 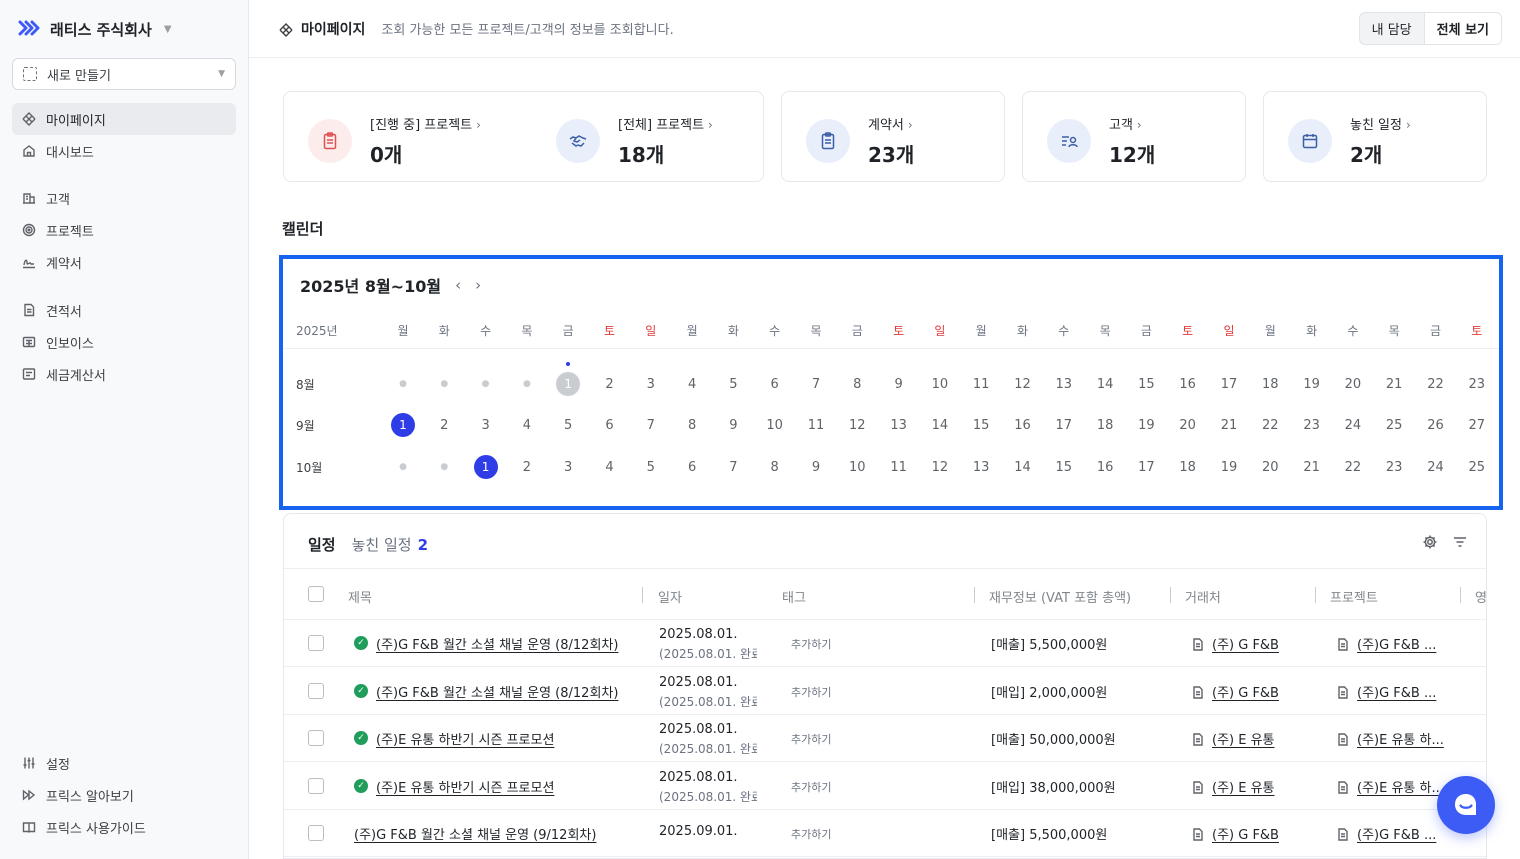 I want to click on stat-active-projects: [진행 중] 프로젝트 › 0개, so click(x=394, y=141).